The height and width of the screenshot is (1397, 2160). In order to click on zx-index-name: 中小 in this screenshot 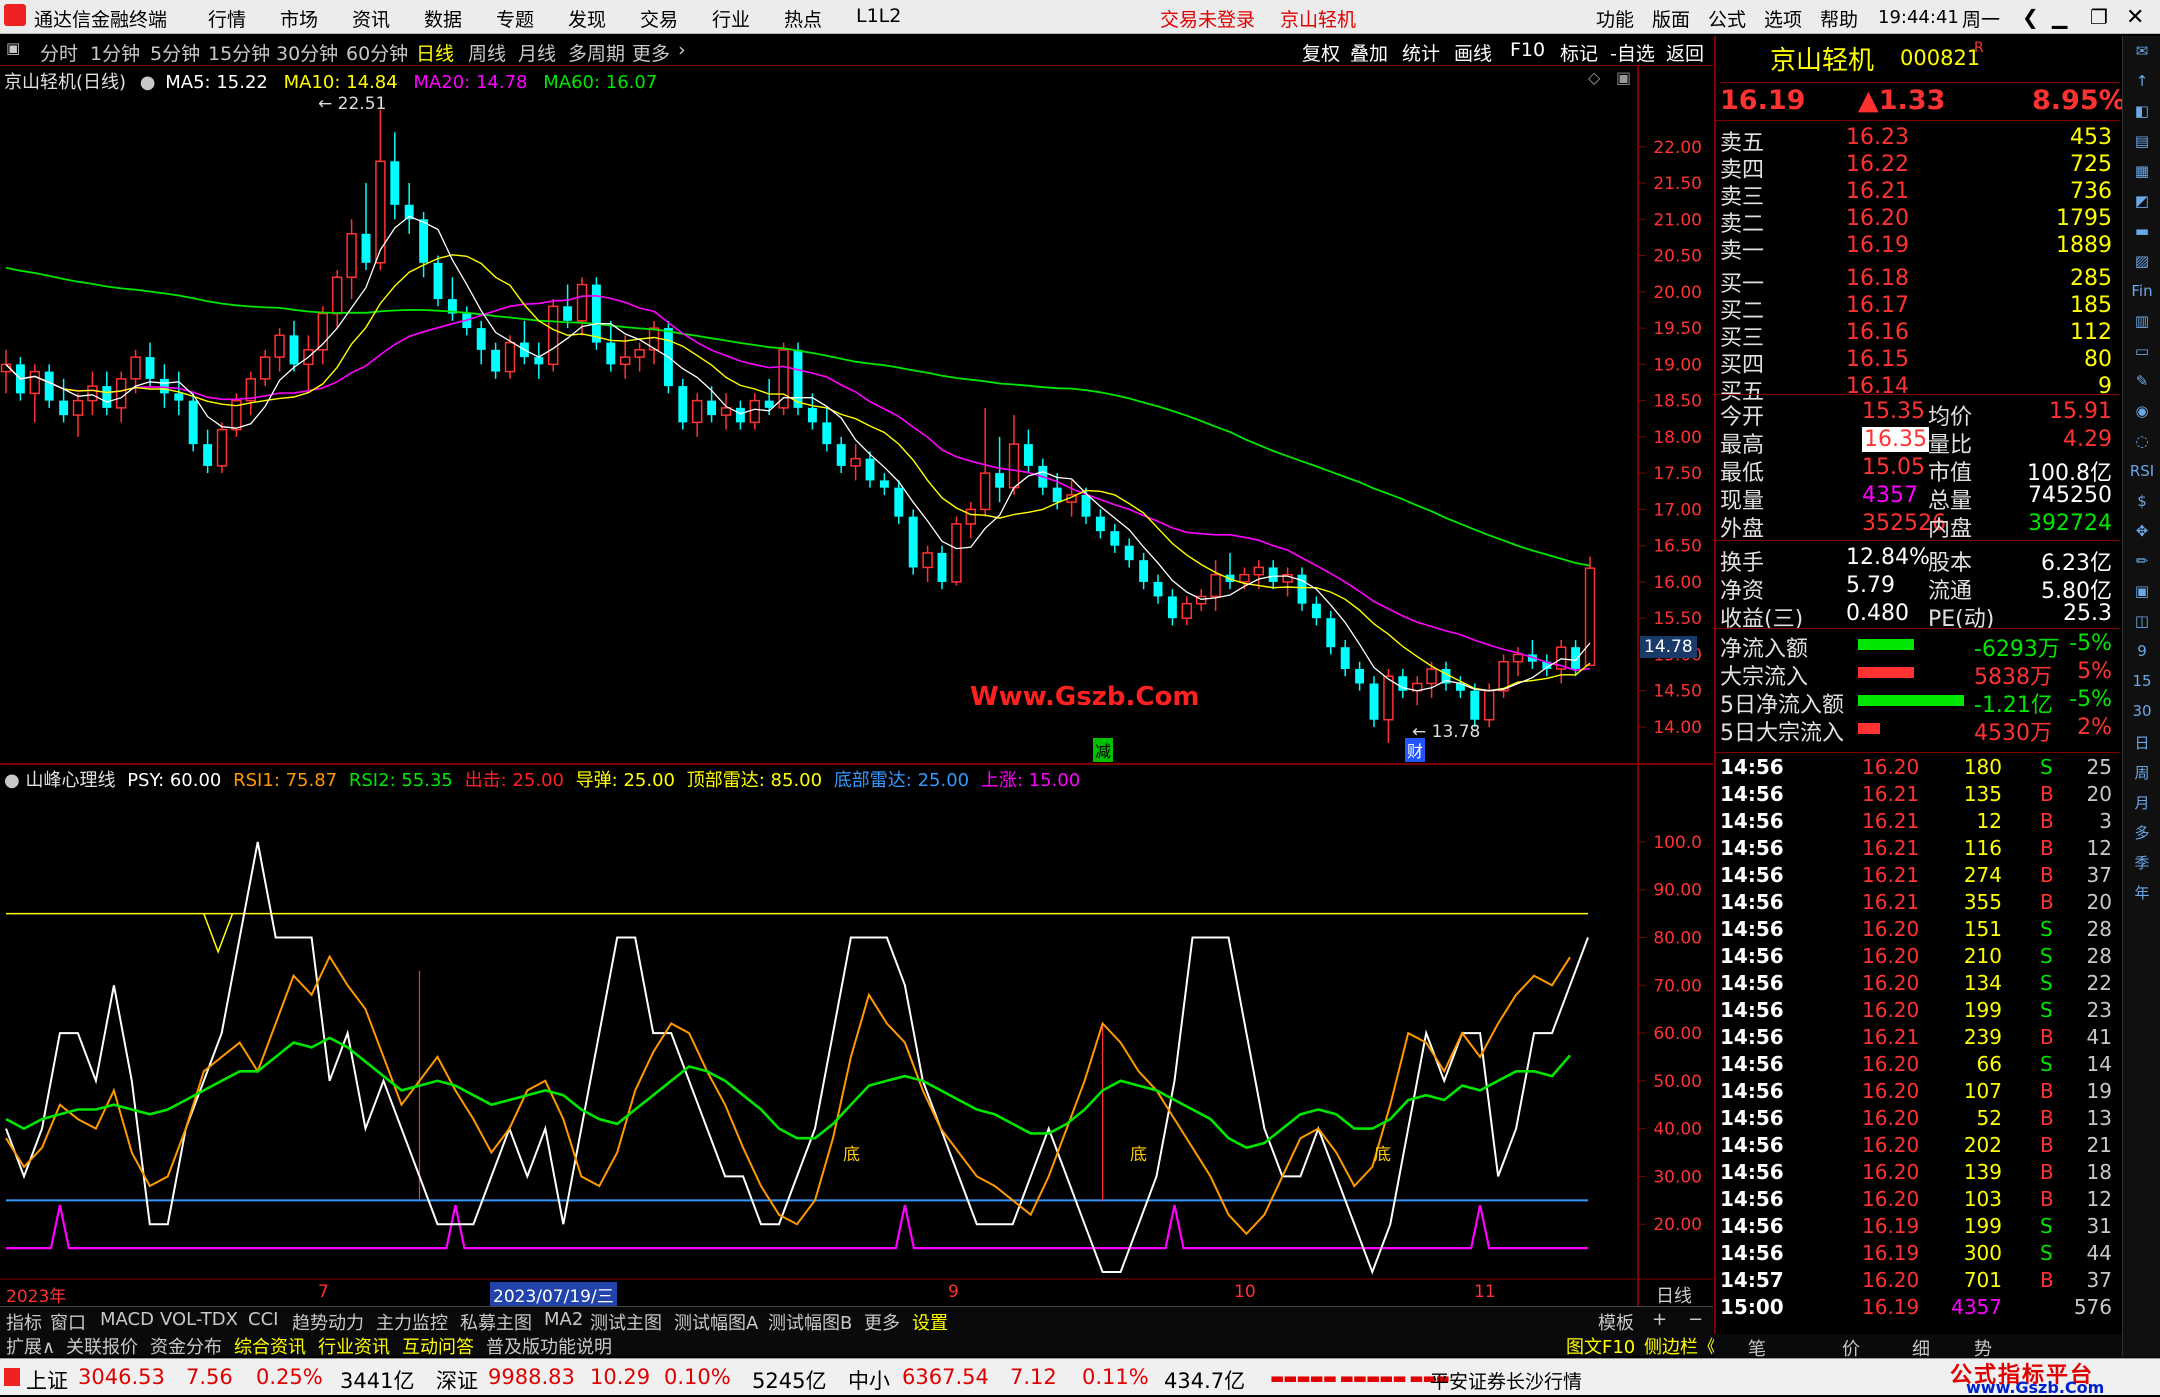, I will do `click(869, 1380)`.